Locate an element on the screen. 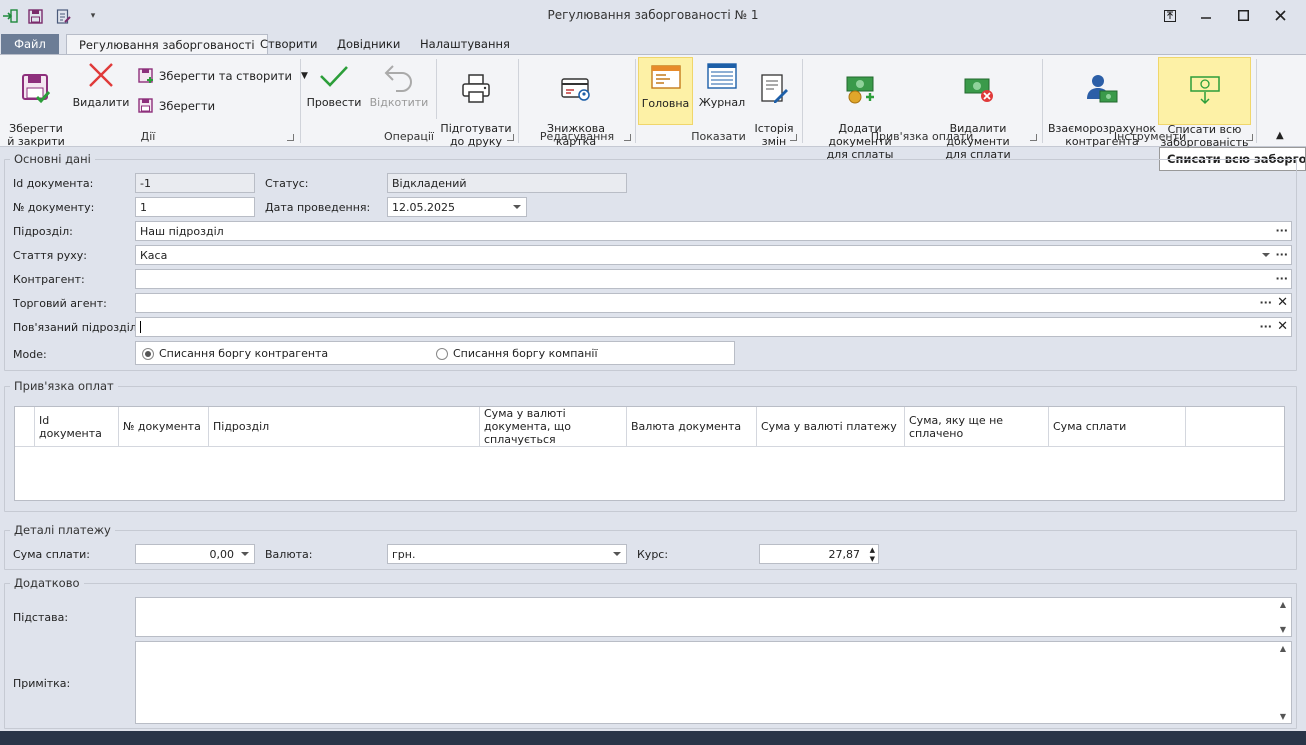 Image resolution: width=1306 pixels, height=745 pixels. group-actions-launcher is located at coordinates (290, 137).